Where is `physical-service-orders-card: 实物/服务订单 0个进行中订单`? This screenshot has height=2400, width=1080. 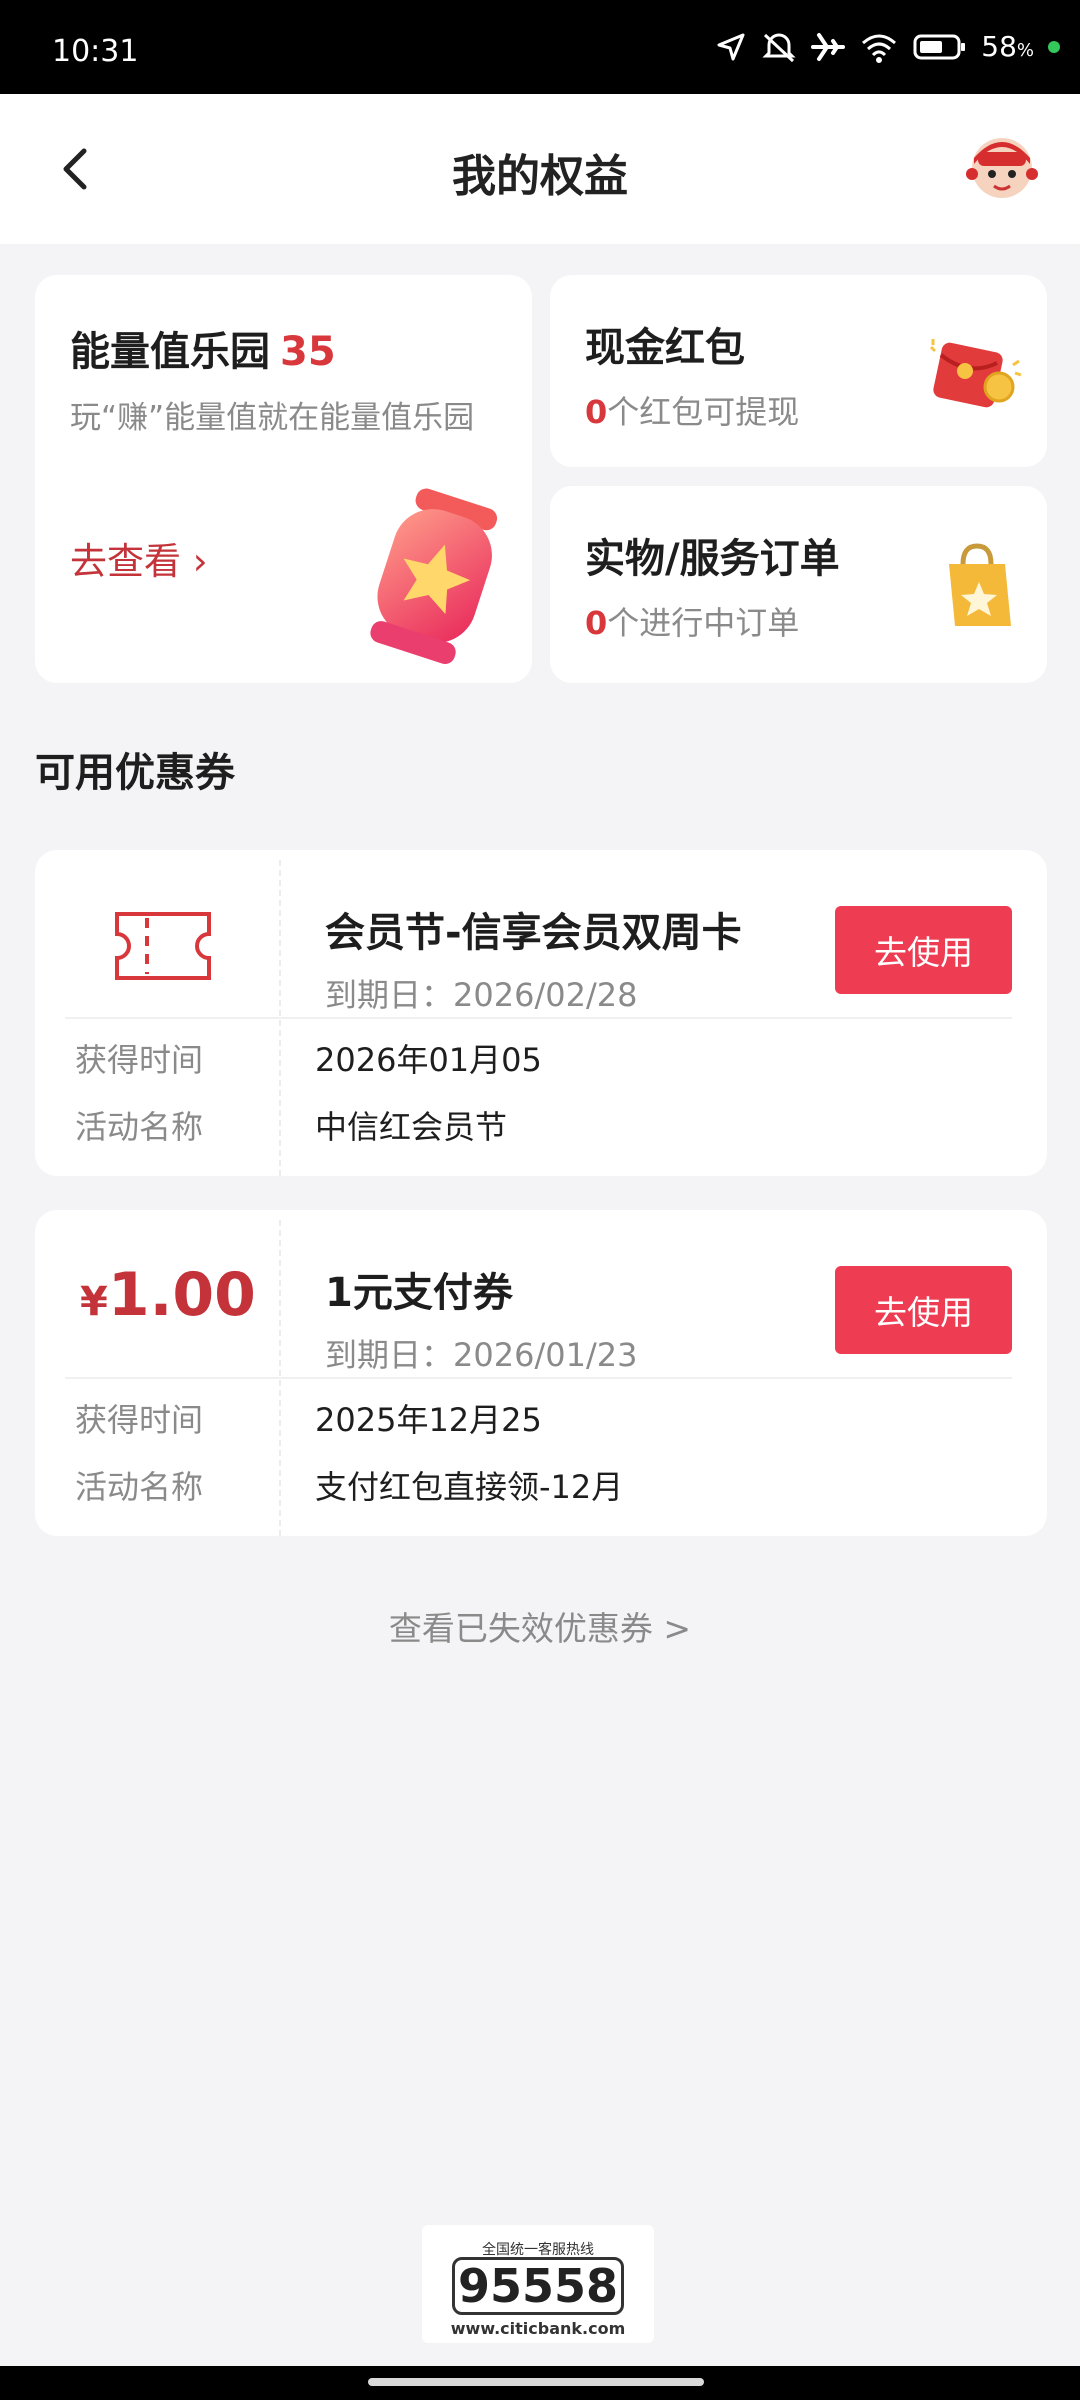 physical-service-orders-card: 实物/服务订单 0个进行中订单 is located at coordinates (798, 584).